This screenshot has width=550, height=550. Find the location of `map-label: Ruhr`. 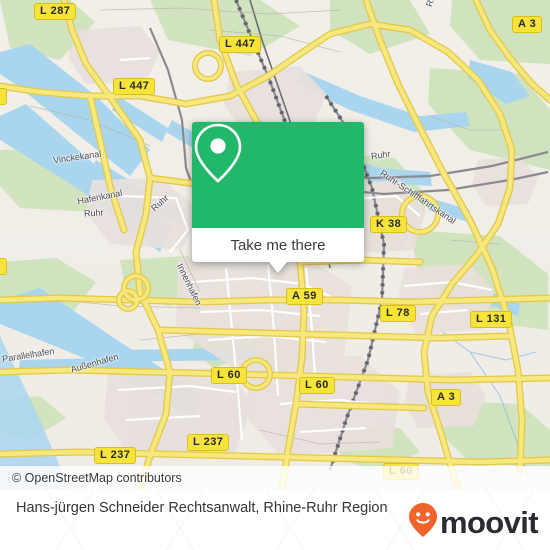

map-label: Ruhr is located at coordinates (93, 213).